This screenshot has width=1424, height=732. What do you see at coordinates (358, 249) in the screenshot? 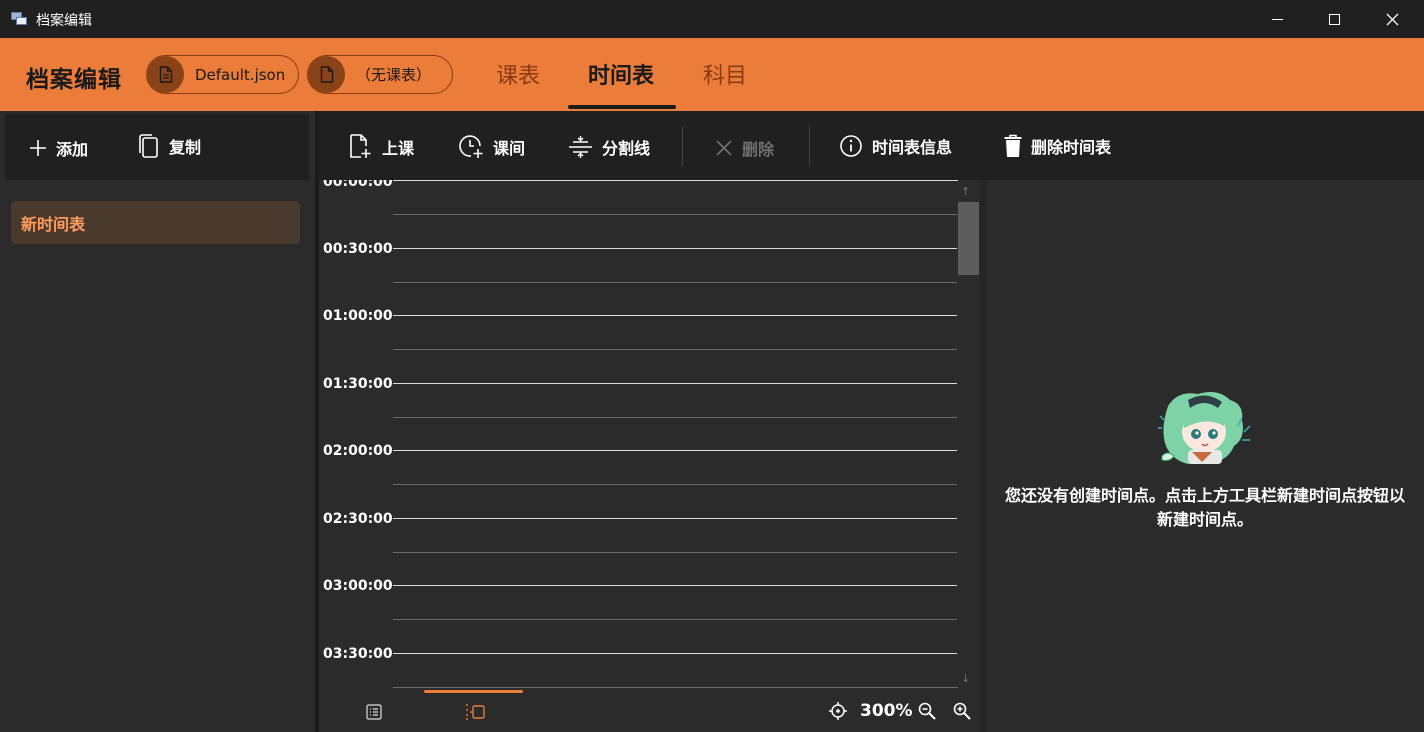
I see `time-label: 00:30:00` at bounding box center [358, 249].